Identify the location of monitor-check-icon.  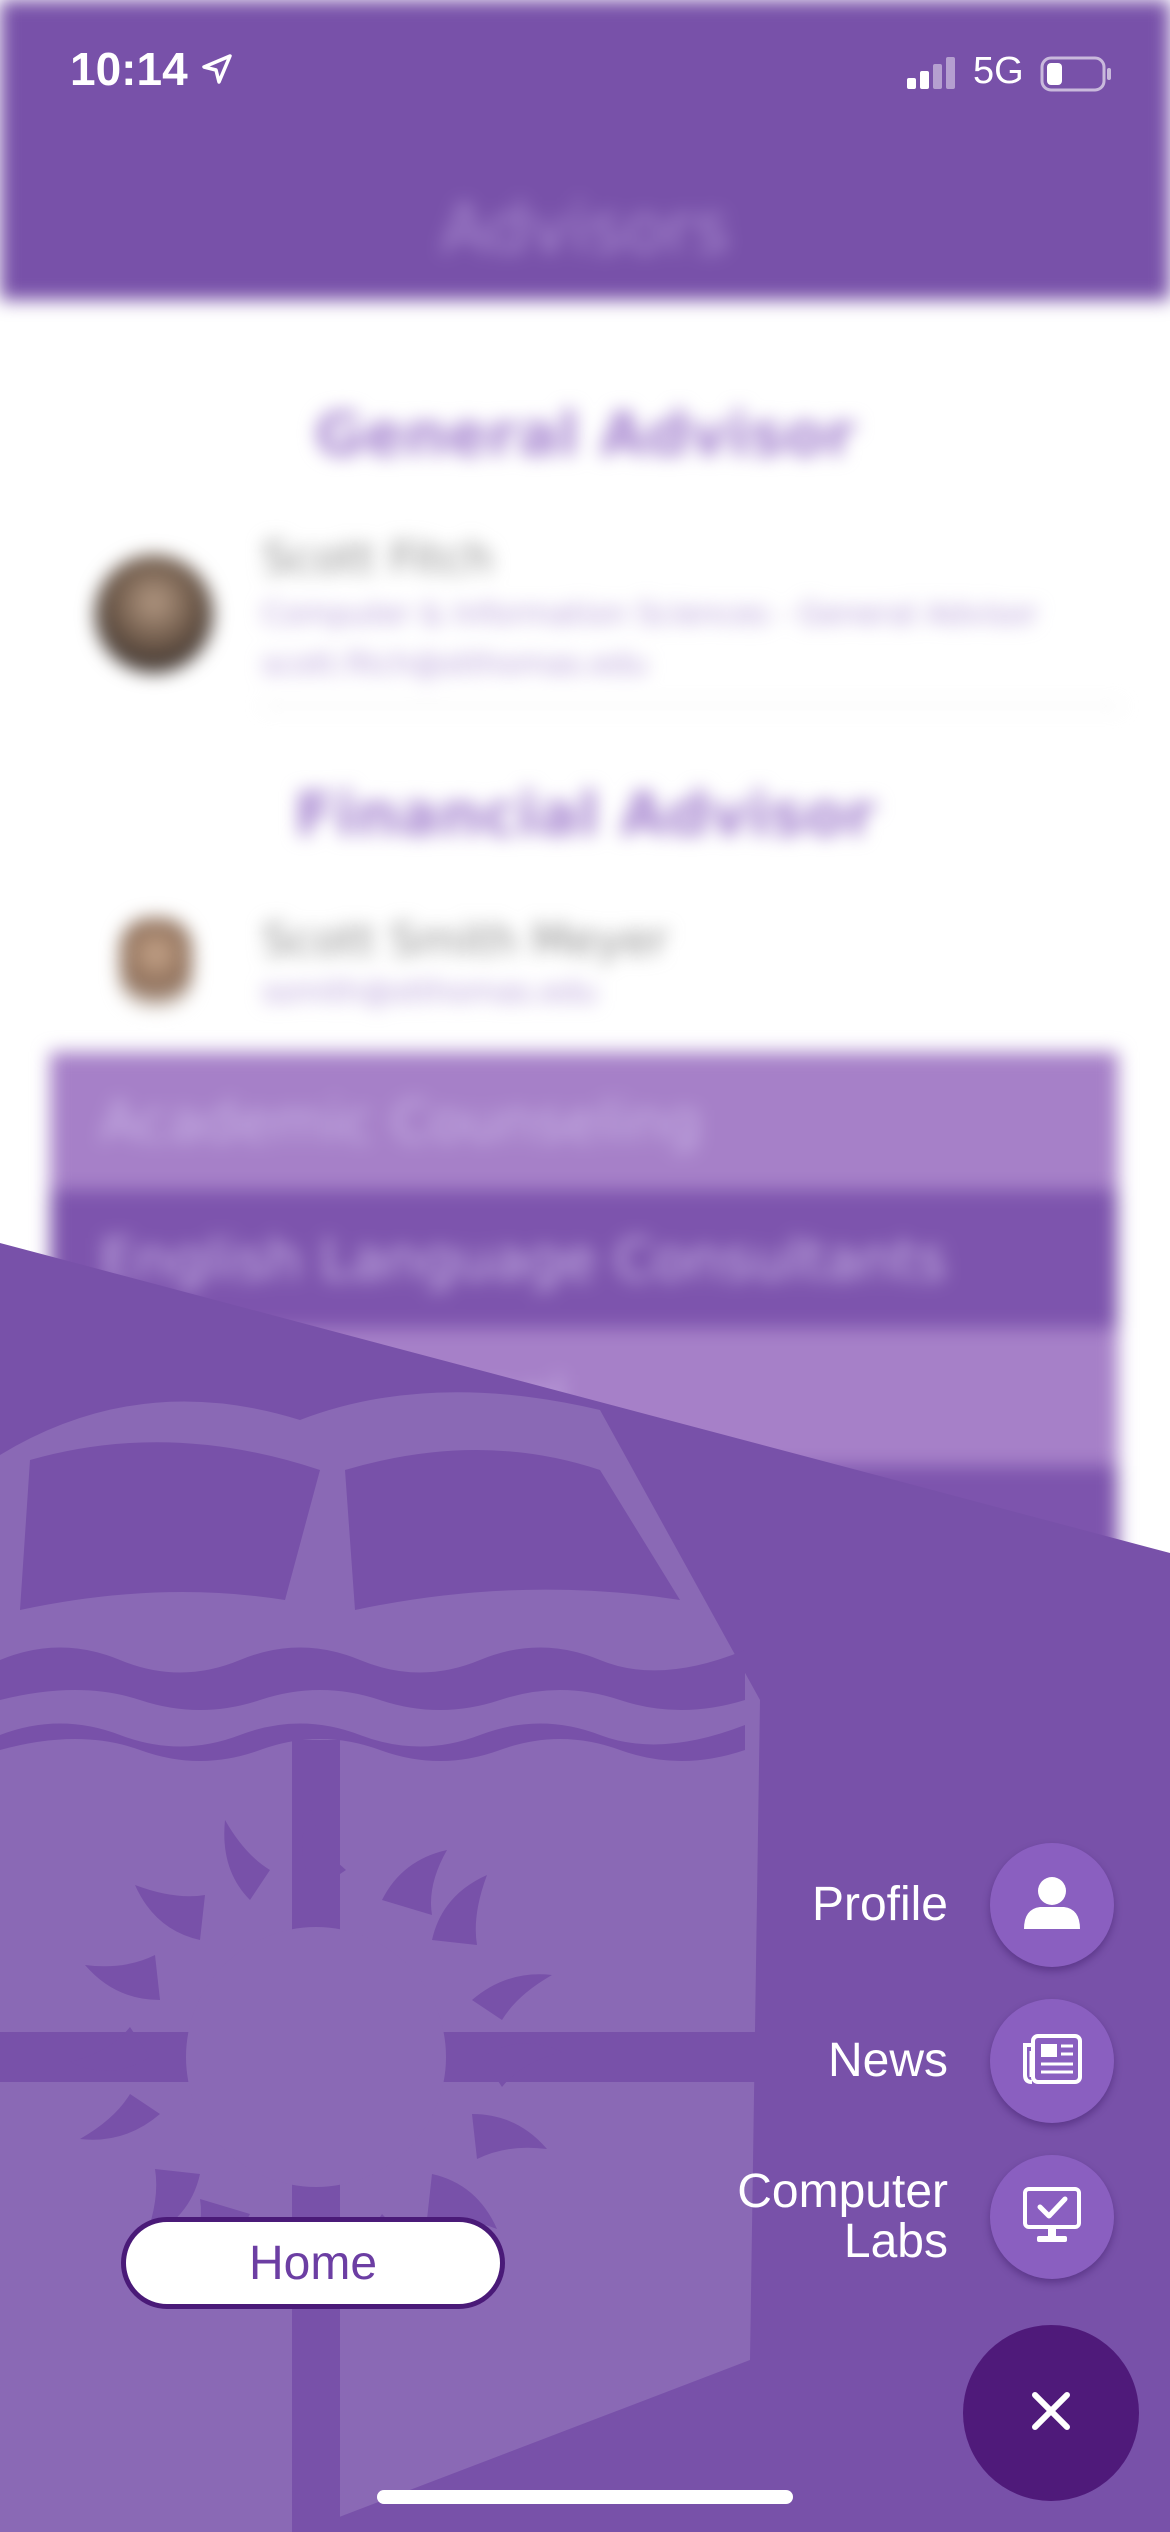
(1052, 2217).